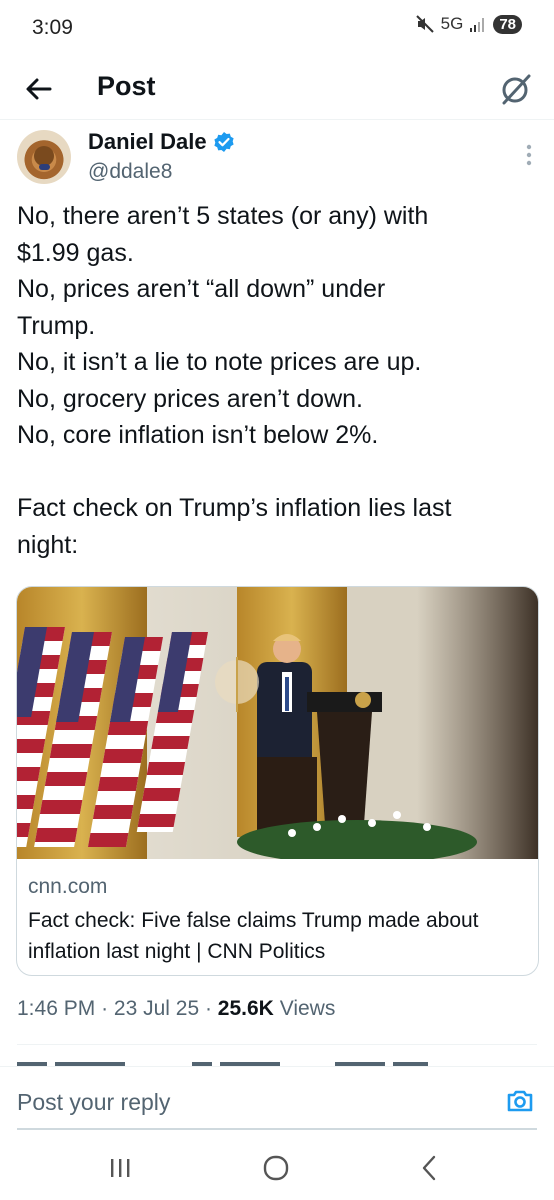 This screenshot has width=554, height=1200. What do you see at coordinates (198, 435) in the screenshot?
I see `post-line: No, core inflation isn’t below 2%.` at bounding box center [198, 435].